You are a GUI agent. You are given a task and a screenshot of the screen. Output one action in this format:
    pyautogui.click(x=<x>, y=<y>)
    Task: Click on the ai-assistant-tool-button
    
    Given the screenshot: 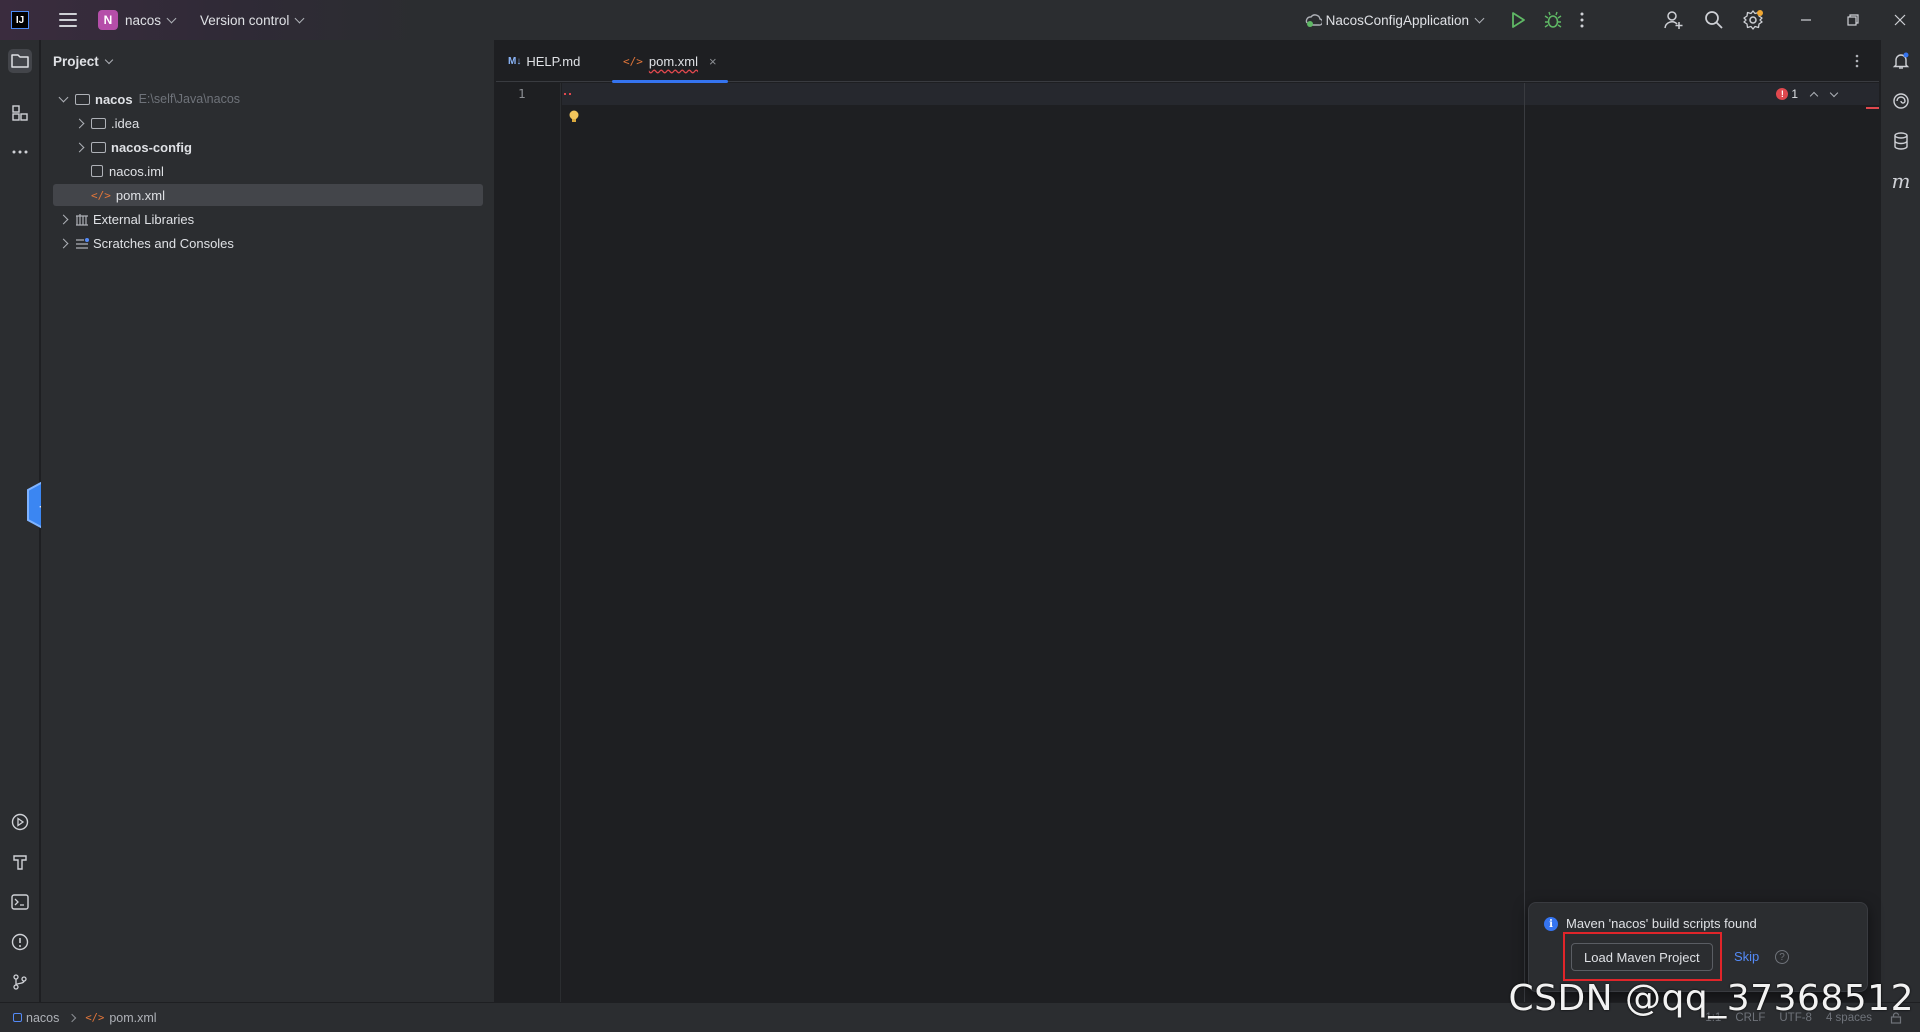 What is the action you would take?
    pyautogui.click(x=1901, y=101)
    